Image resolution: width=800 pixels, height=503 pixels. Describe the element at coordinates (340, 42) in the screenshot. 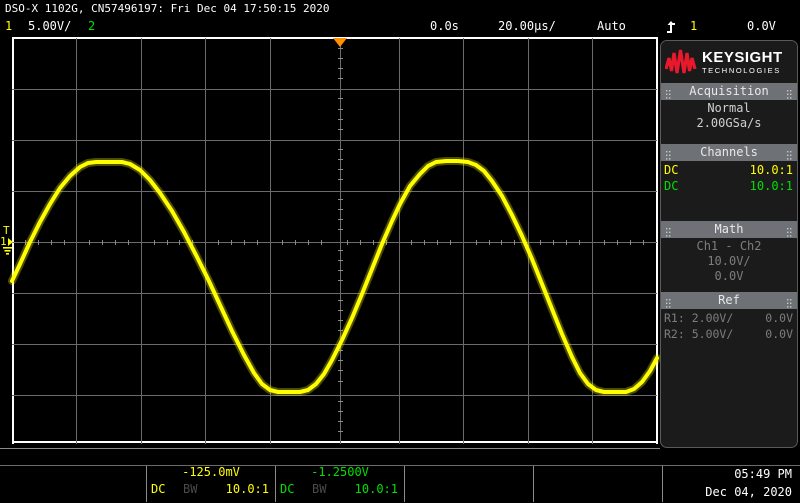

I see `trigger-position-marker` at that location.